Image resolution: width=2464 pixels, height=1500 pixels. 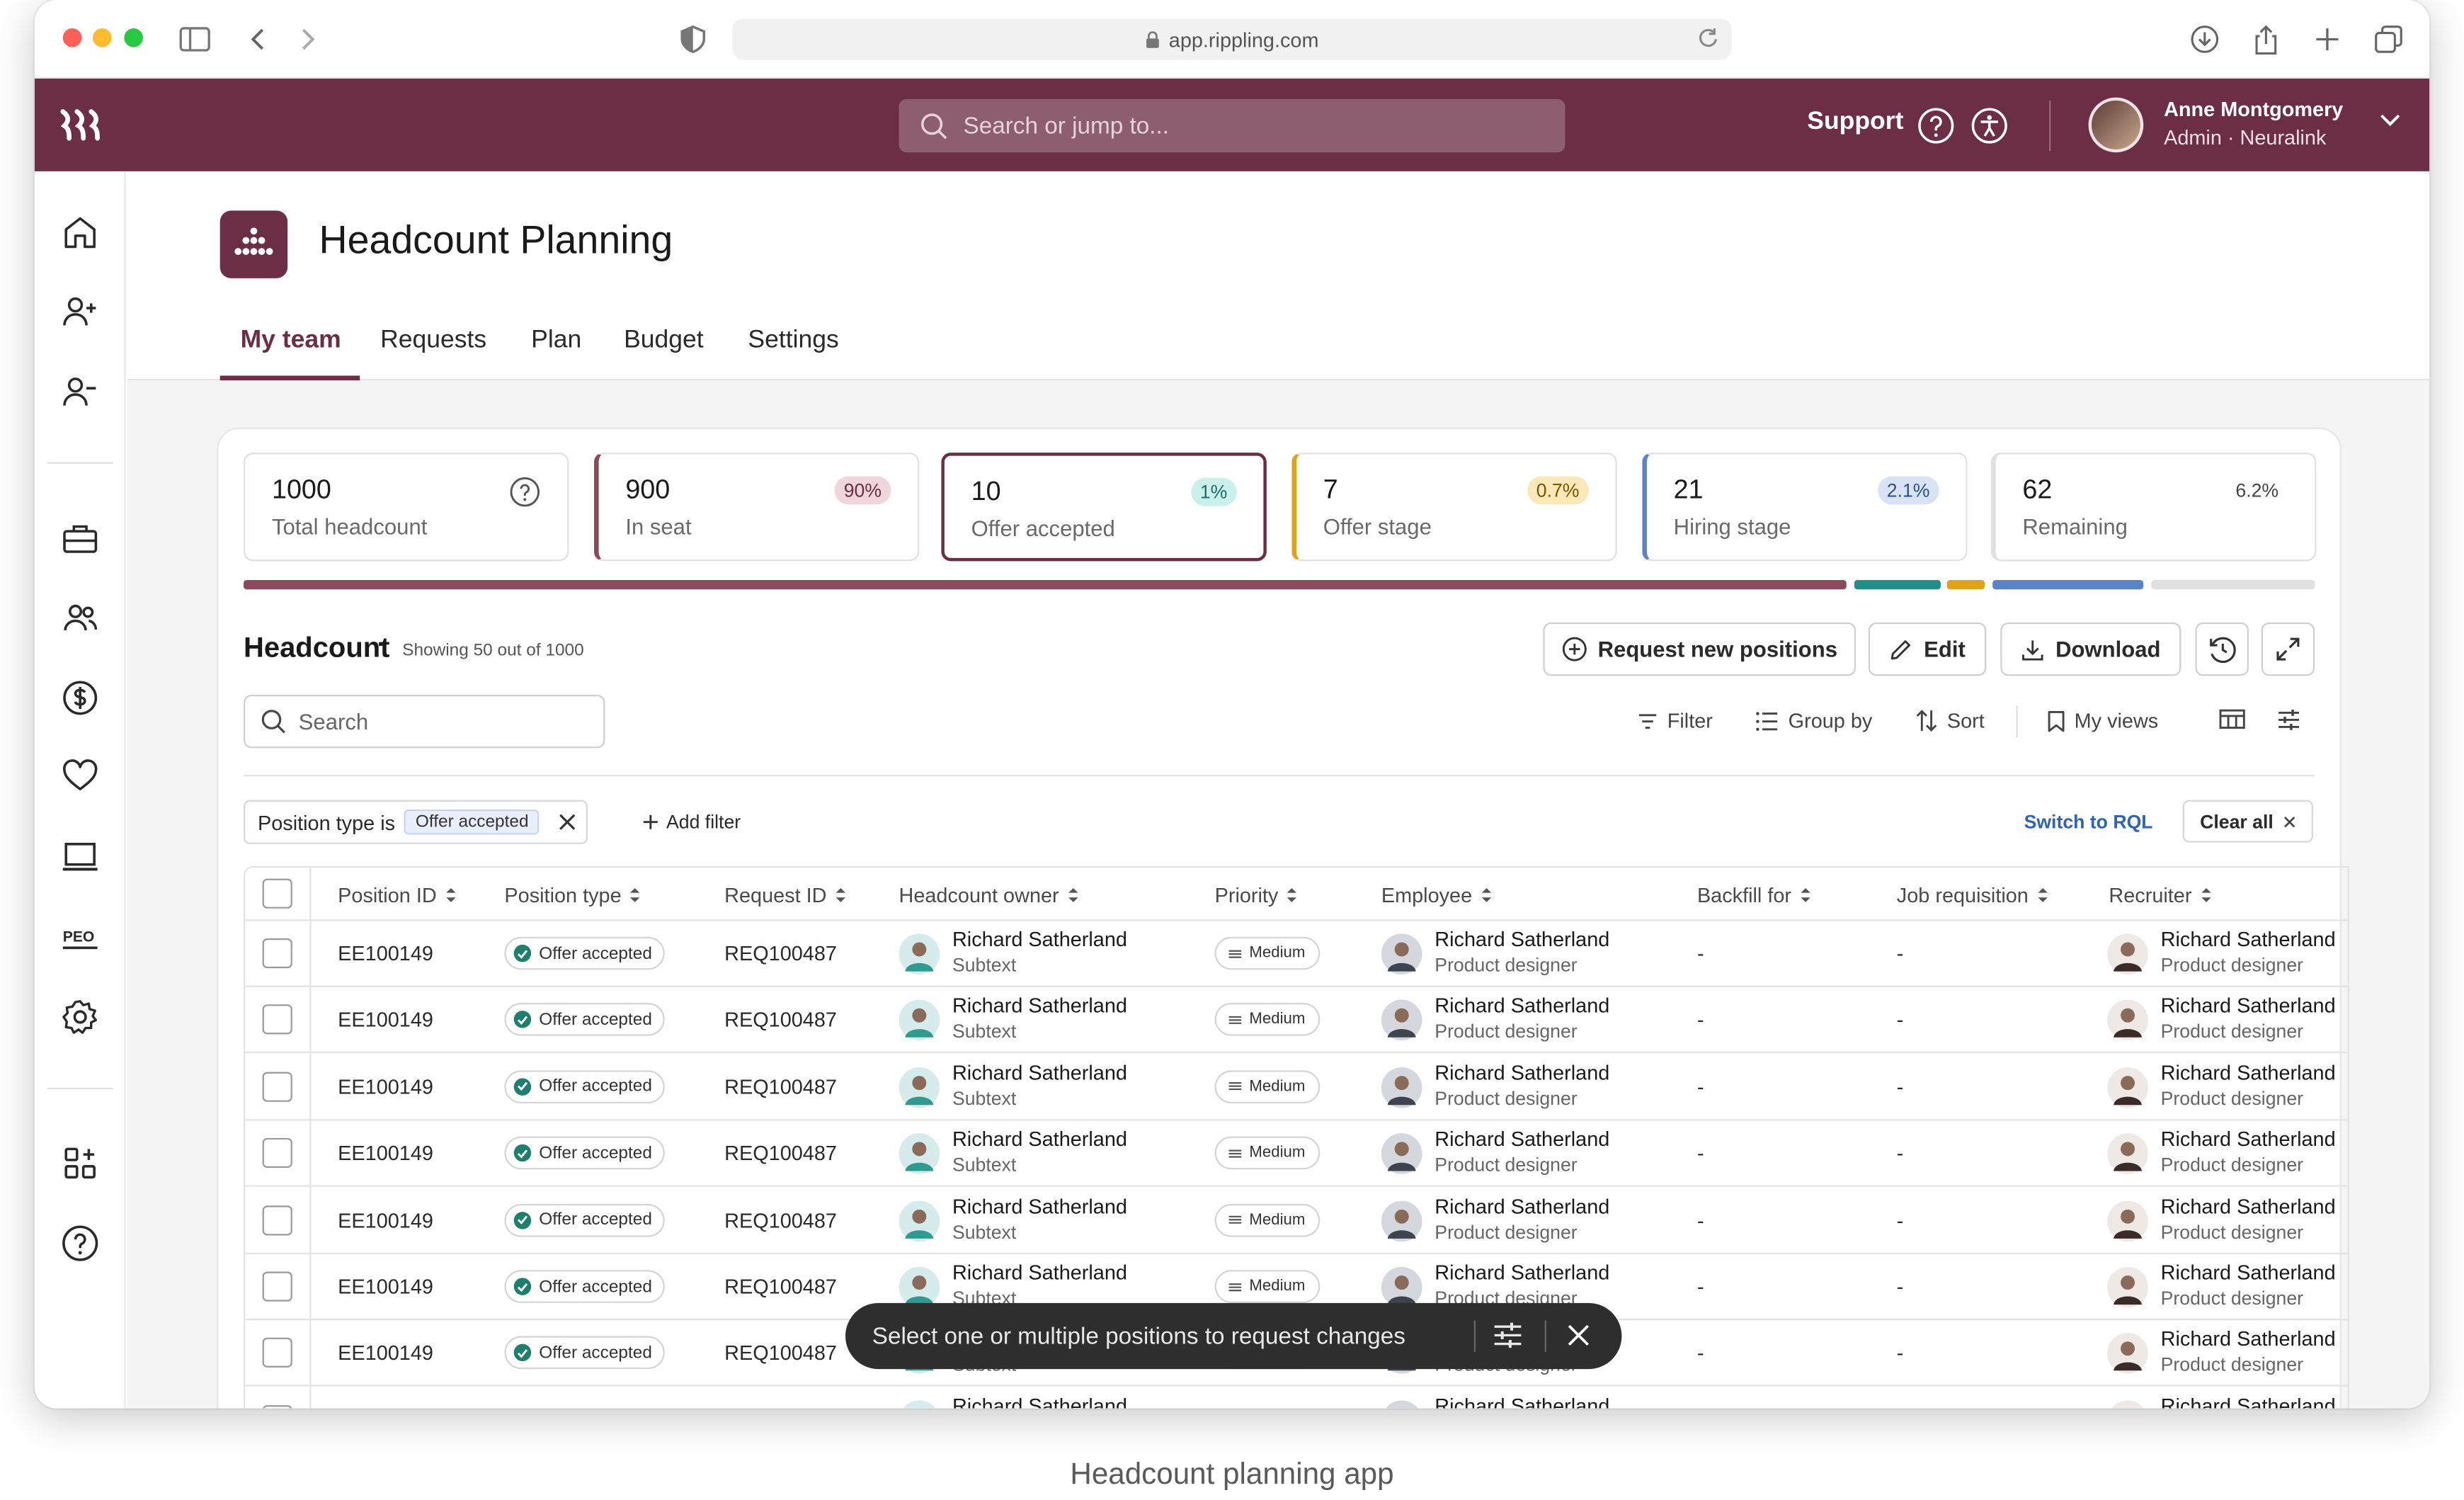 What do you see at coordinates (425, 721) in the screenshot?
I see `table-search-input: Search` at bounding box center [425, 721].